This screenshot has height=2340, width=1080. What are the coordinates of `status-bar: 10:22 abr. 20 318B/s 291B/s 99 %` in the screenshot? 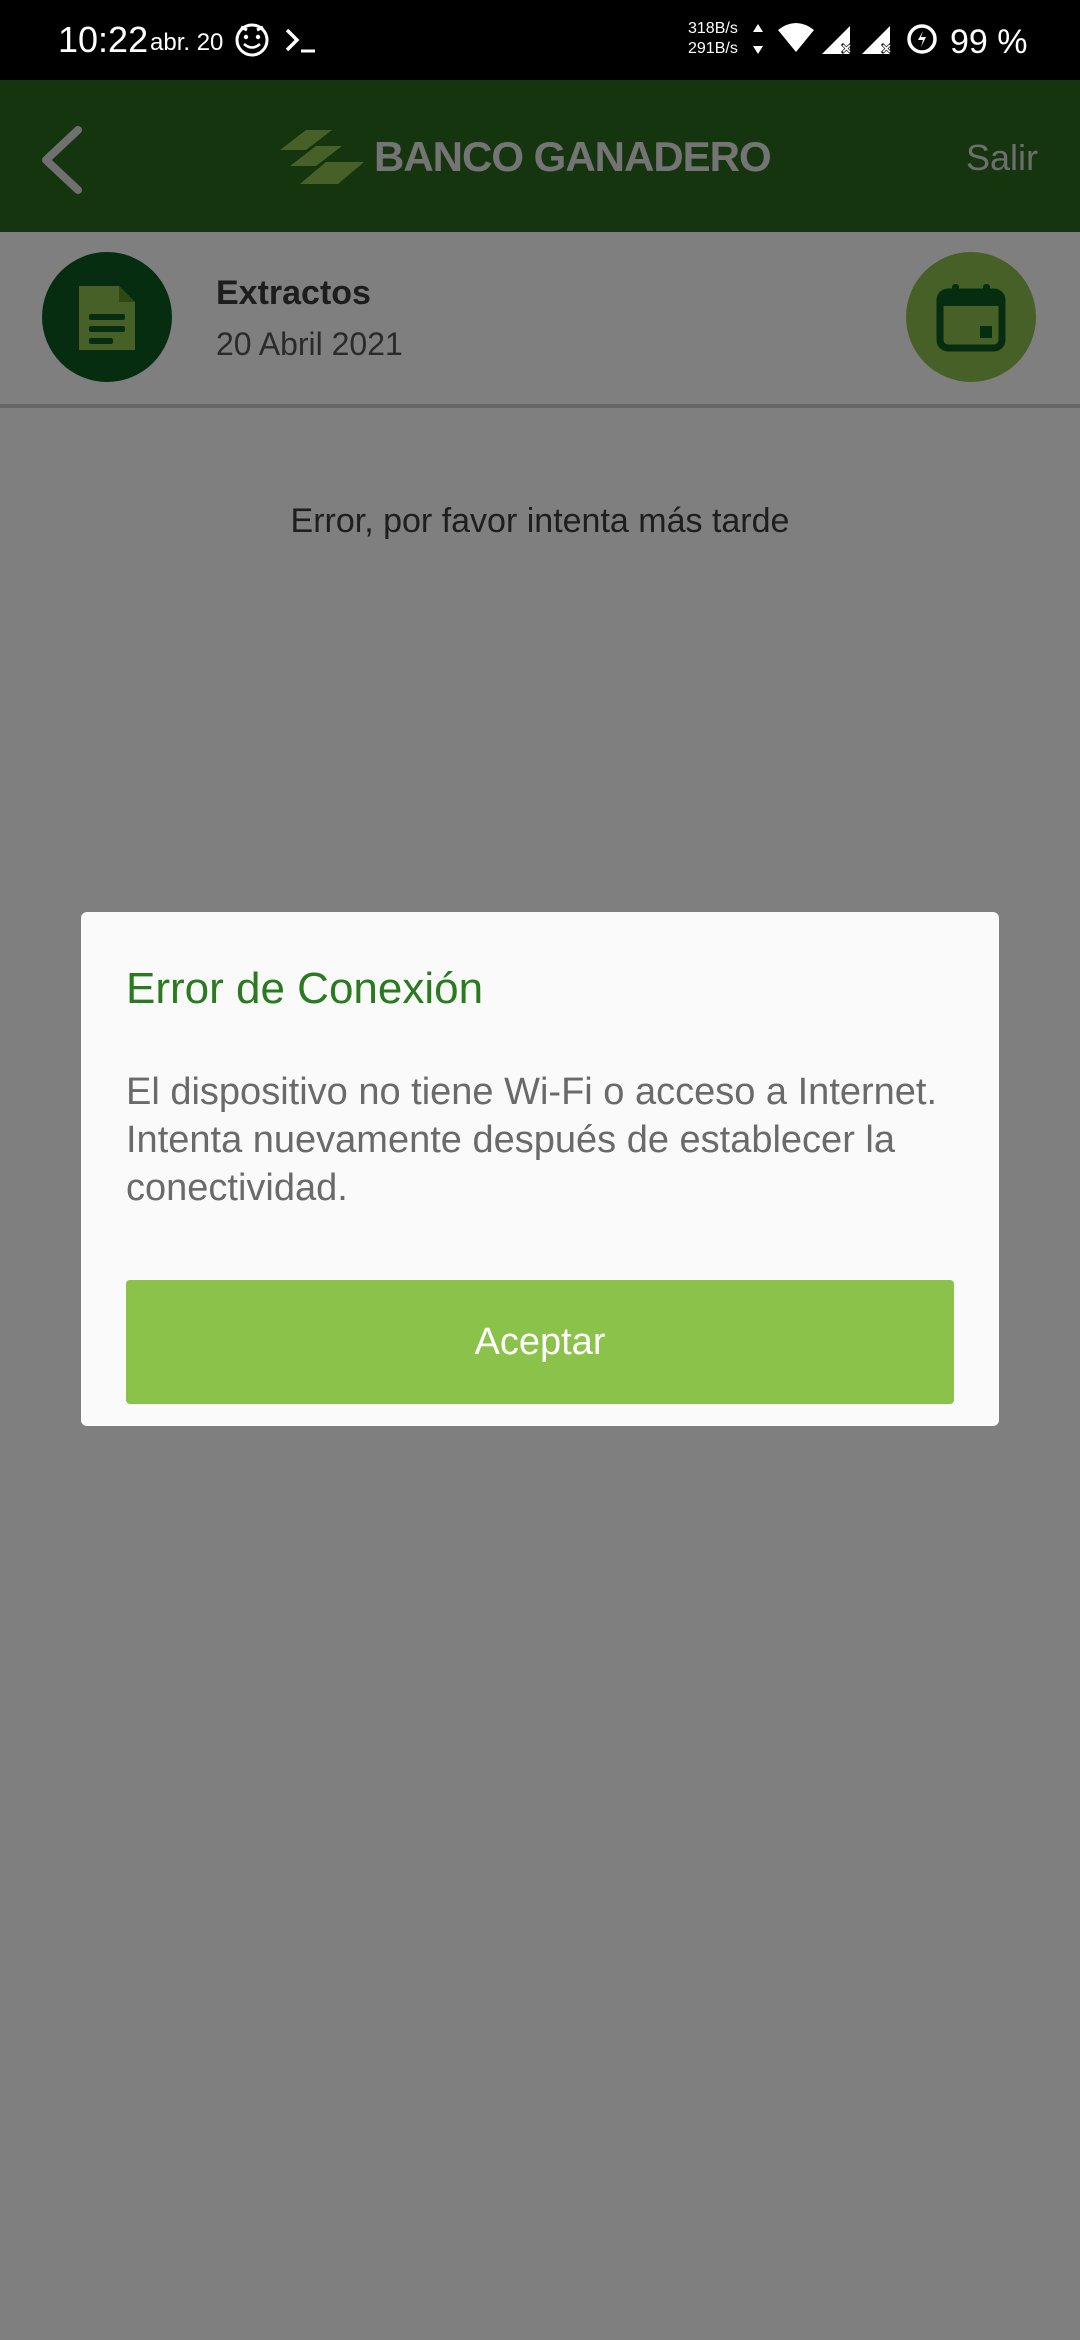 It's located at (540, 40).